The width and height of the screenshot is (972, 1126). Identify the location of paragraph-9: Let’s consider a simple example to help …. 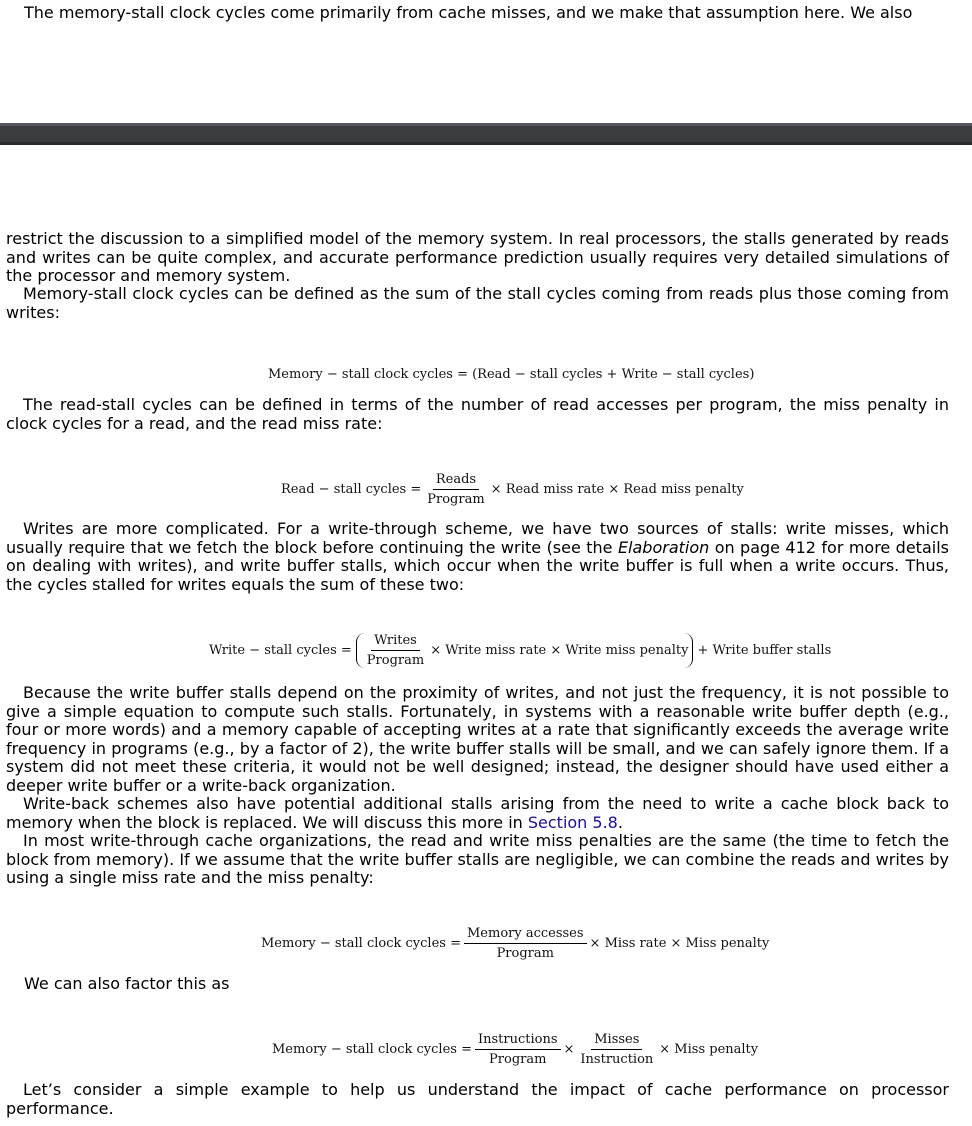
(477, 1099).